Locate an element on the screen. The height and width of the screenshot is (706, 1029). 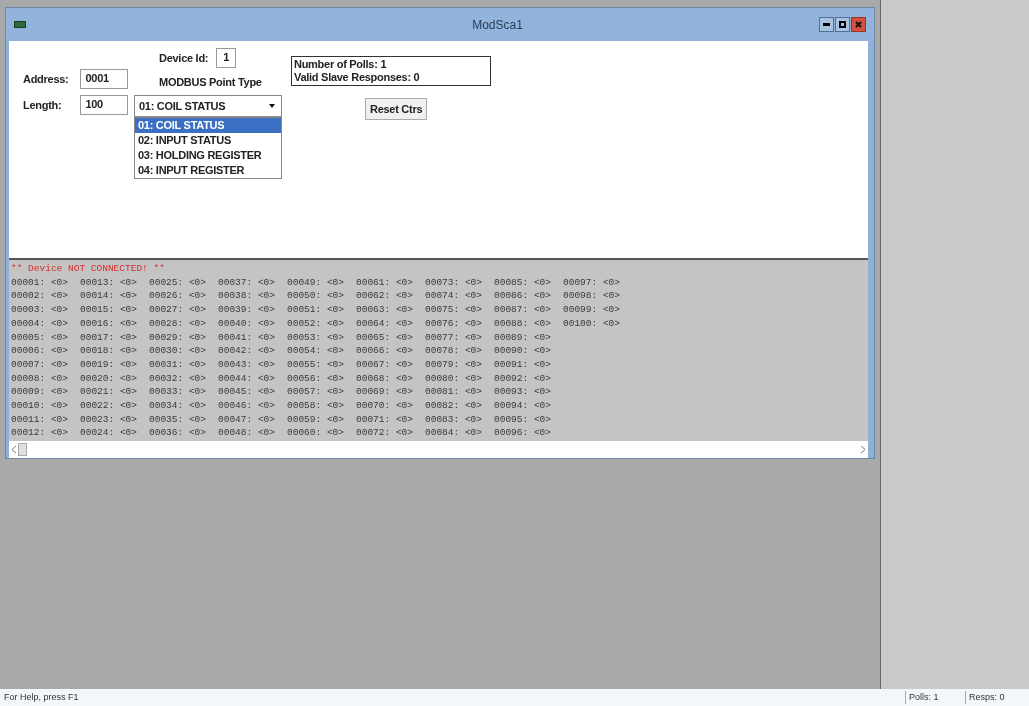
counter-text: Valid Slave Responses: 0 is located at coordinates (357, 77).